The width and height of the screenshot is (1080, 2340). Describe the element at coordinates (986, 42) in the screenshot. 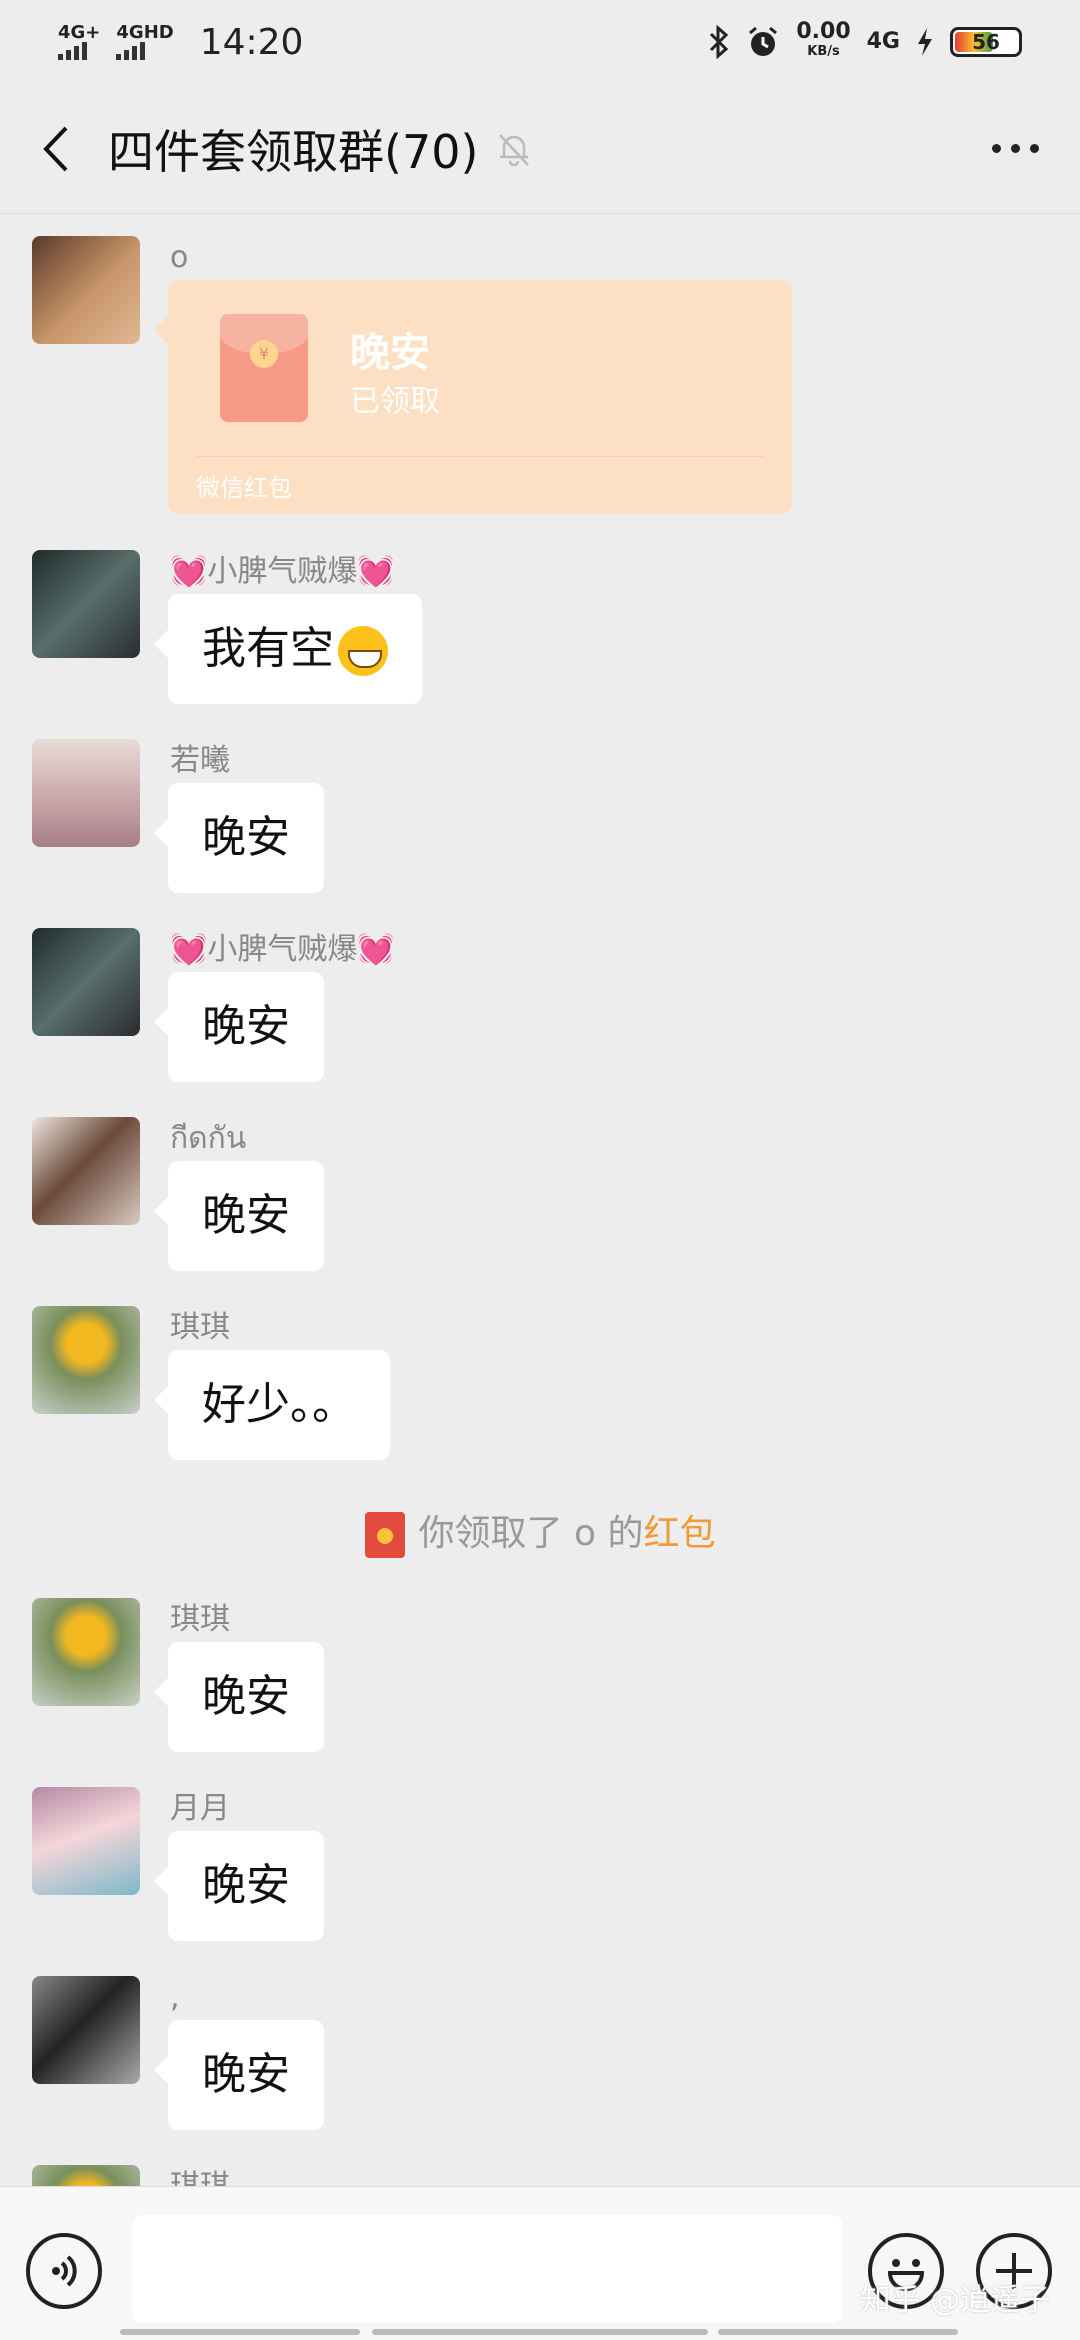

I see `battery-indicator: 56` at that location.